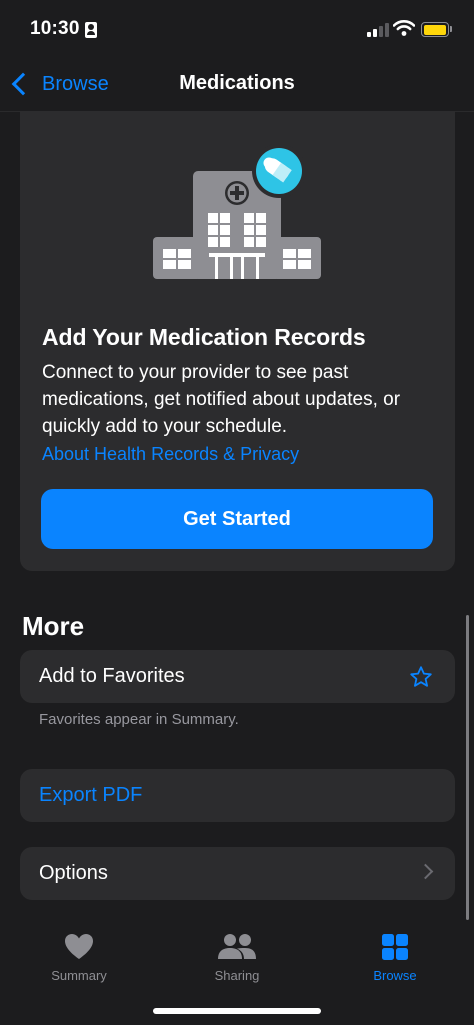  I want to click on tab-label: Summary, so click(79, 975).